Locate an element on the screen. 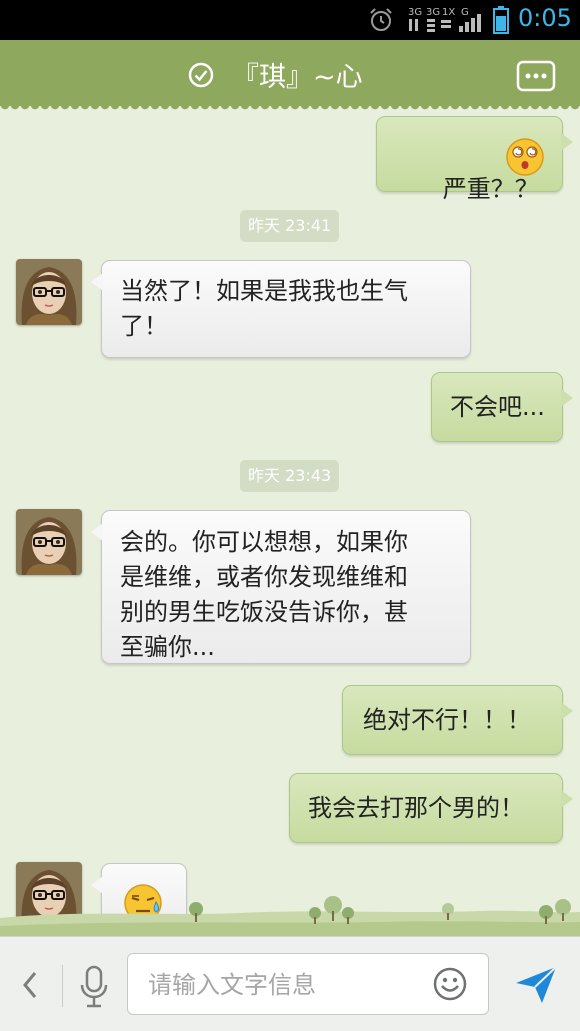 This screenshot has height=1031, width=580. network-label: G is located at coordinates (465, 12).